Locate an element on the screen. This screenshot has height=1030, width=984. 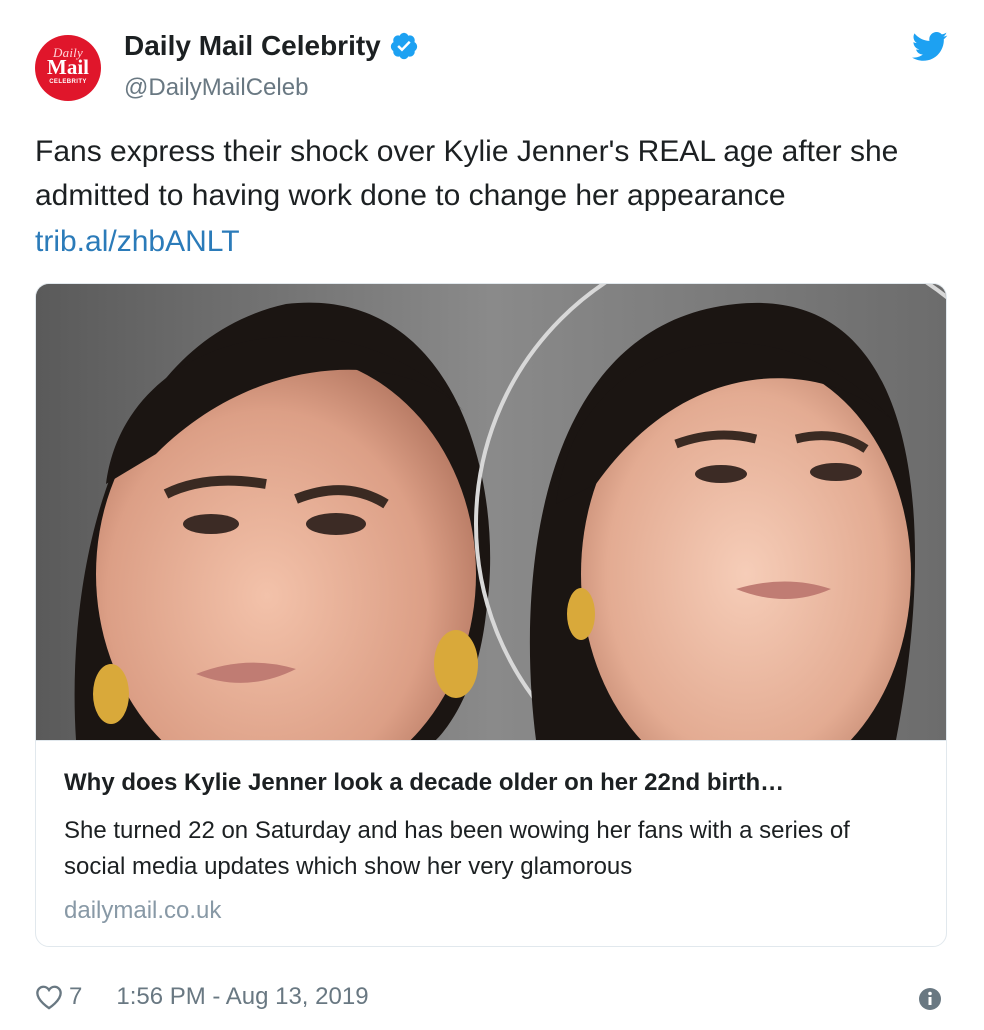
card-domain: dailymail.co.uk is located at coordinates (143, 910).